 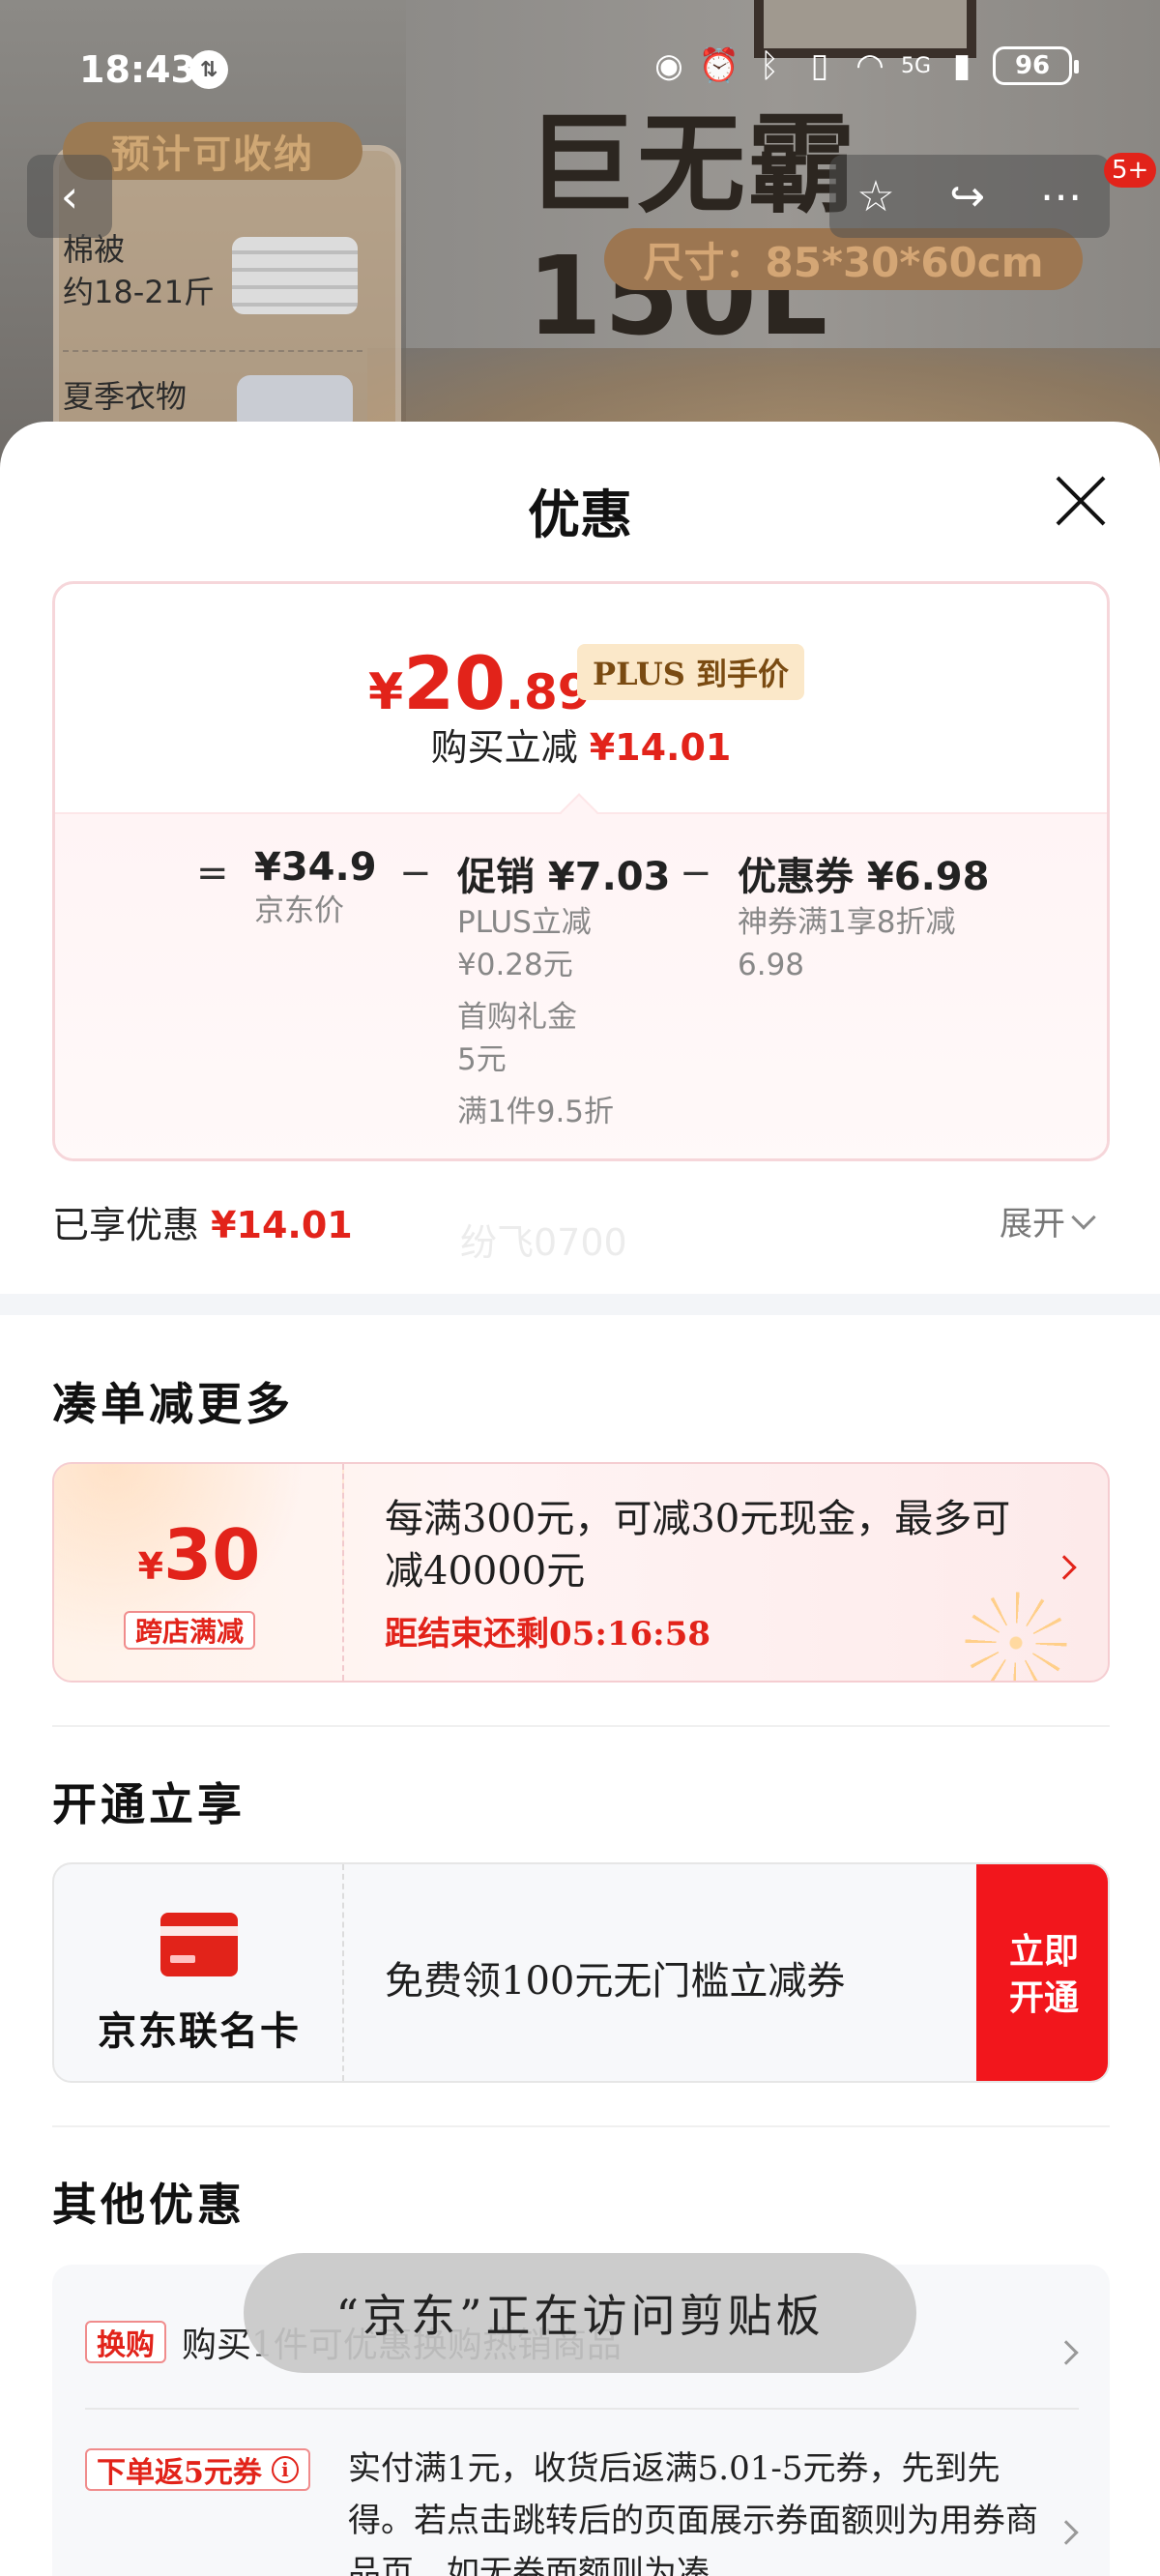 I want to click on co-brand-card-offer: 京东联名卡 免费领100元无门槛立减券 立即开通, so click(x=581, y=1972).